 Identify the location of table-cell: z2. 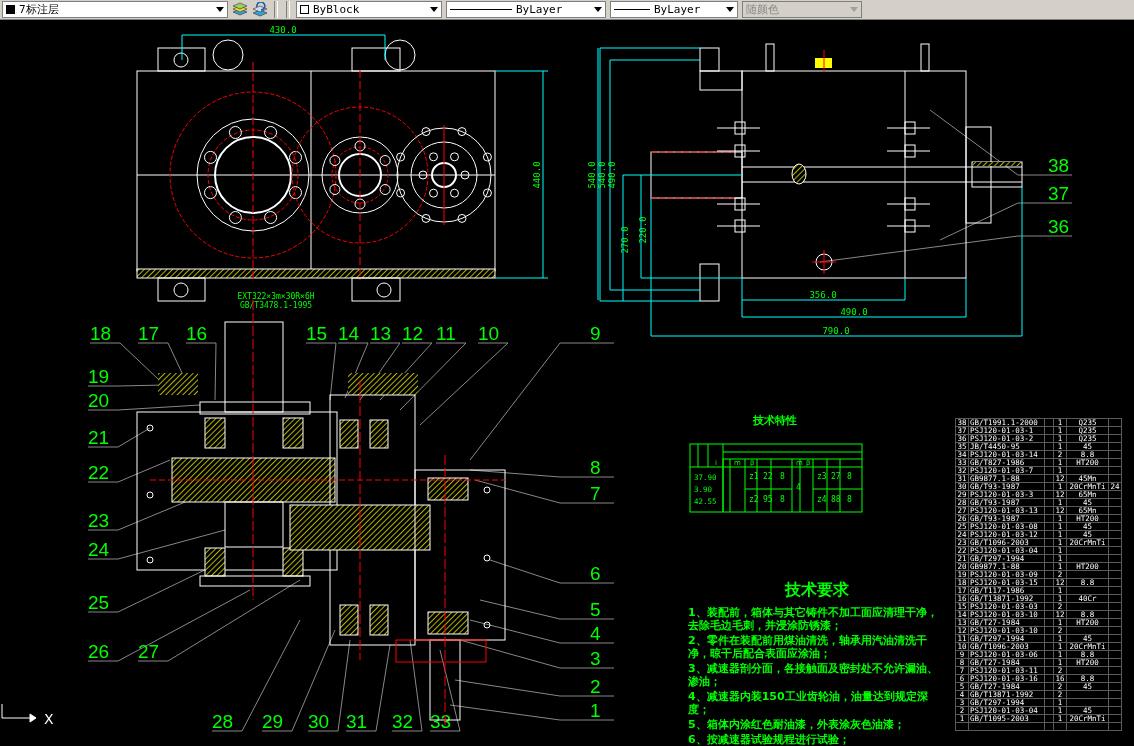
(754, 499).